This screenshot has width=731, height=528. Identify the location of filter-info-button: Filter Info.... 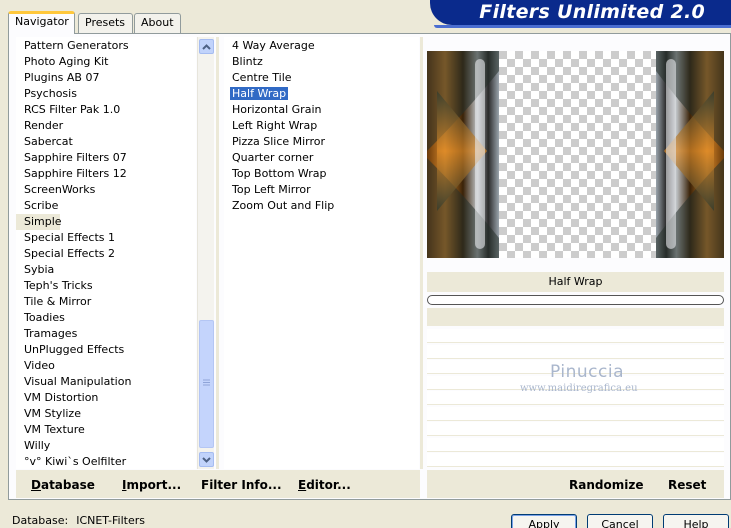
(241, 485).